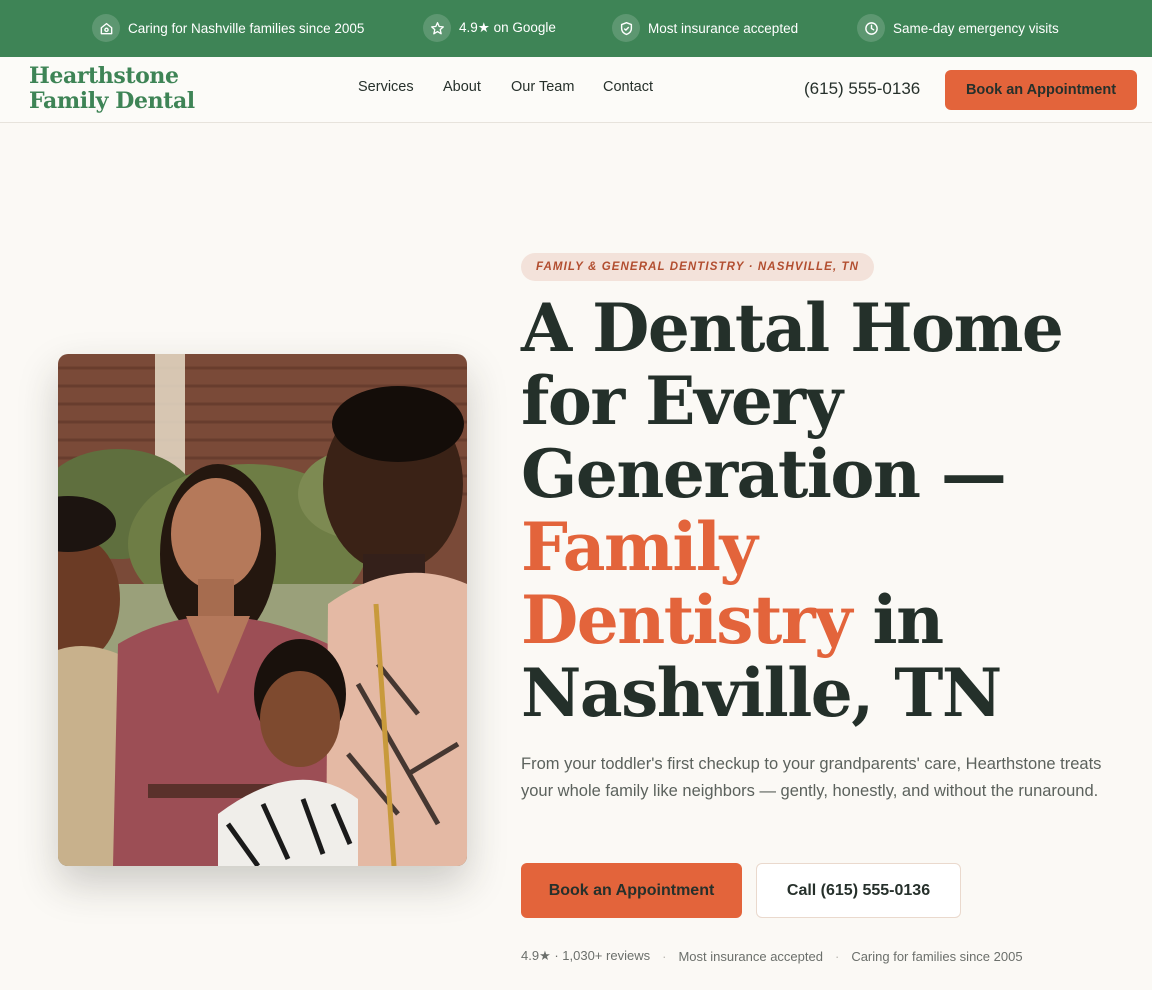 The image size is (1152, 990). I want to click on header-phone-link: (615) 555-0136, so click(862, 89).